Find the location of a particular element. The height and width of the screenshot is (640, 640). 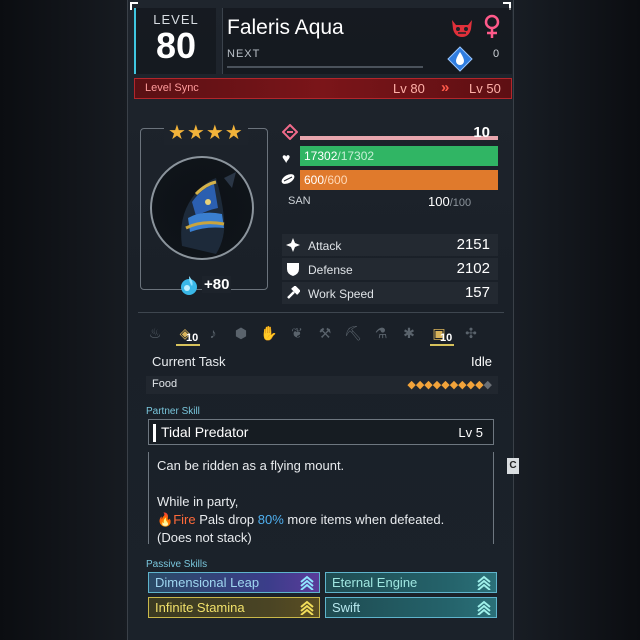

name-box: Faleris Aqua NEXT 0 is located at coordinates (367, 41).